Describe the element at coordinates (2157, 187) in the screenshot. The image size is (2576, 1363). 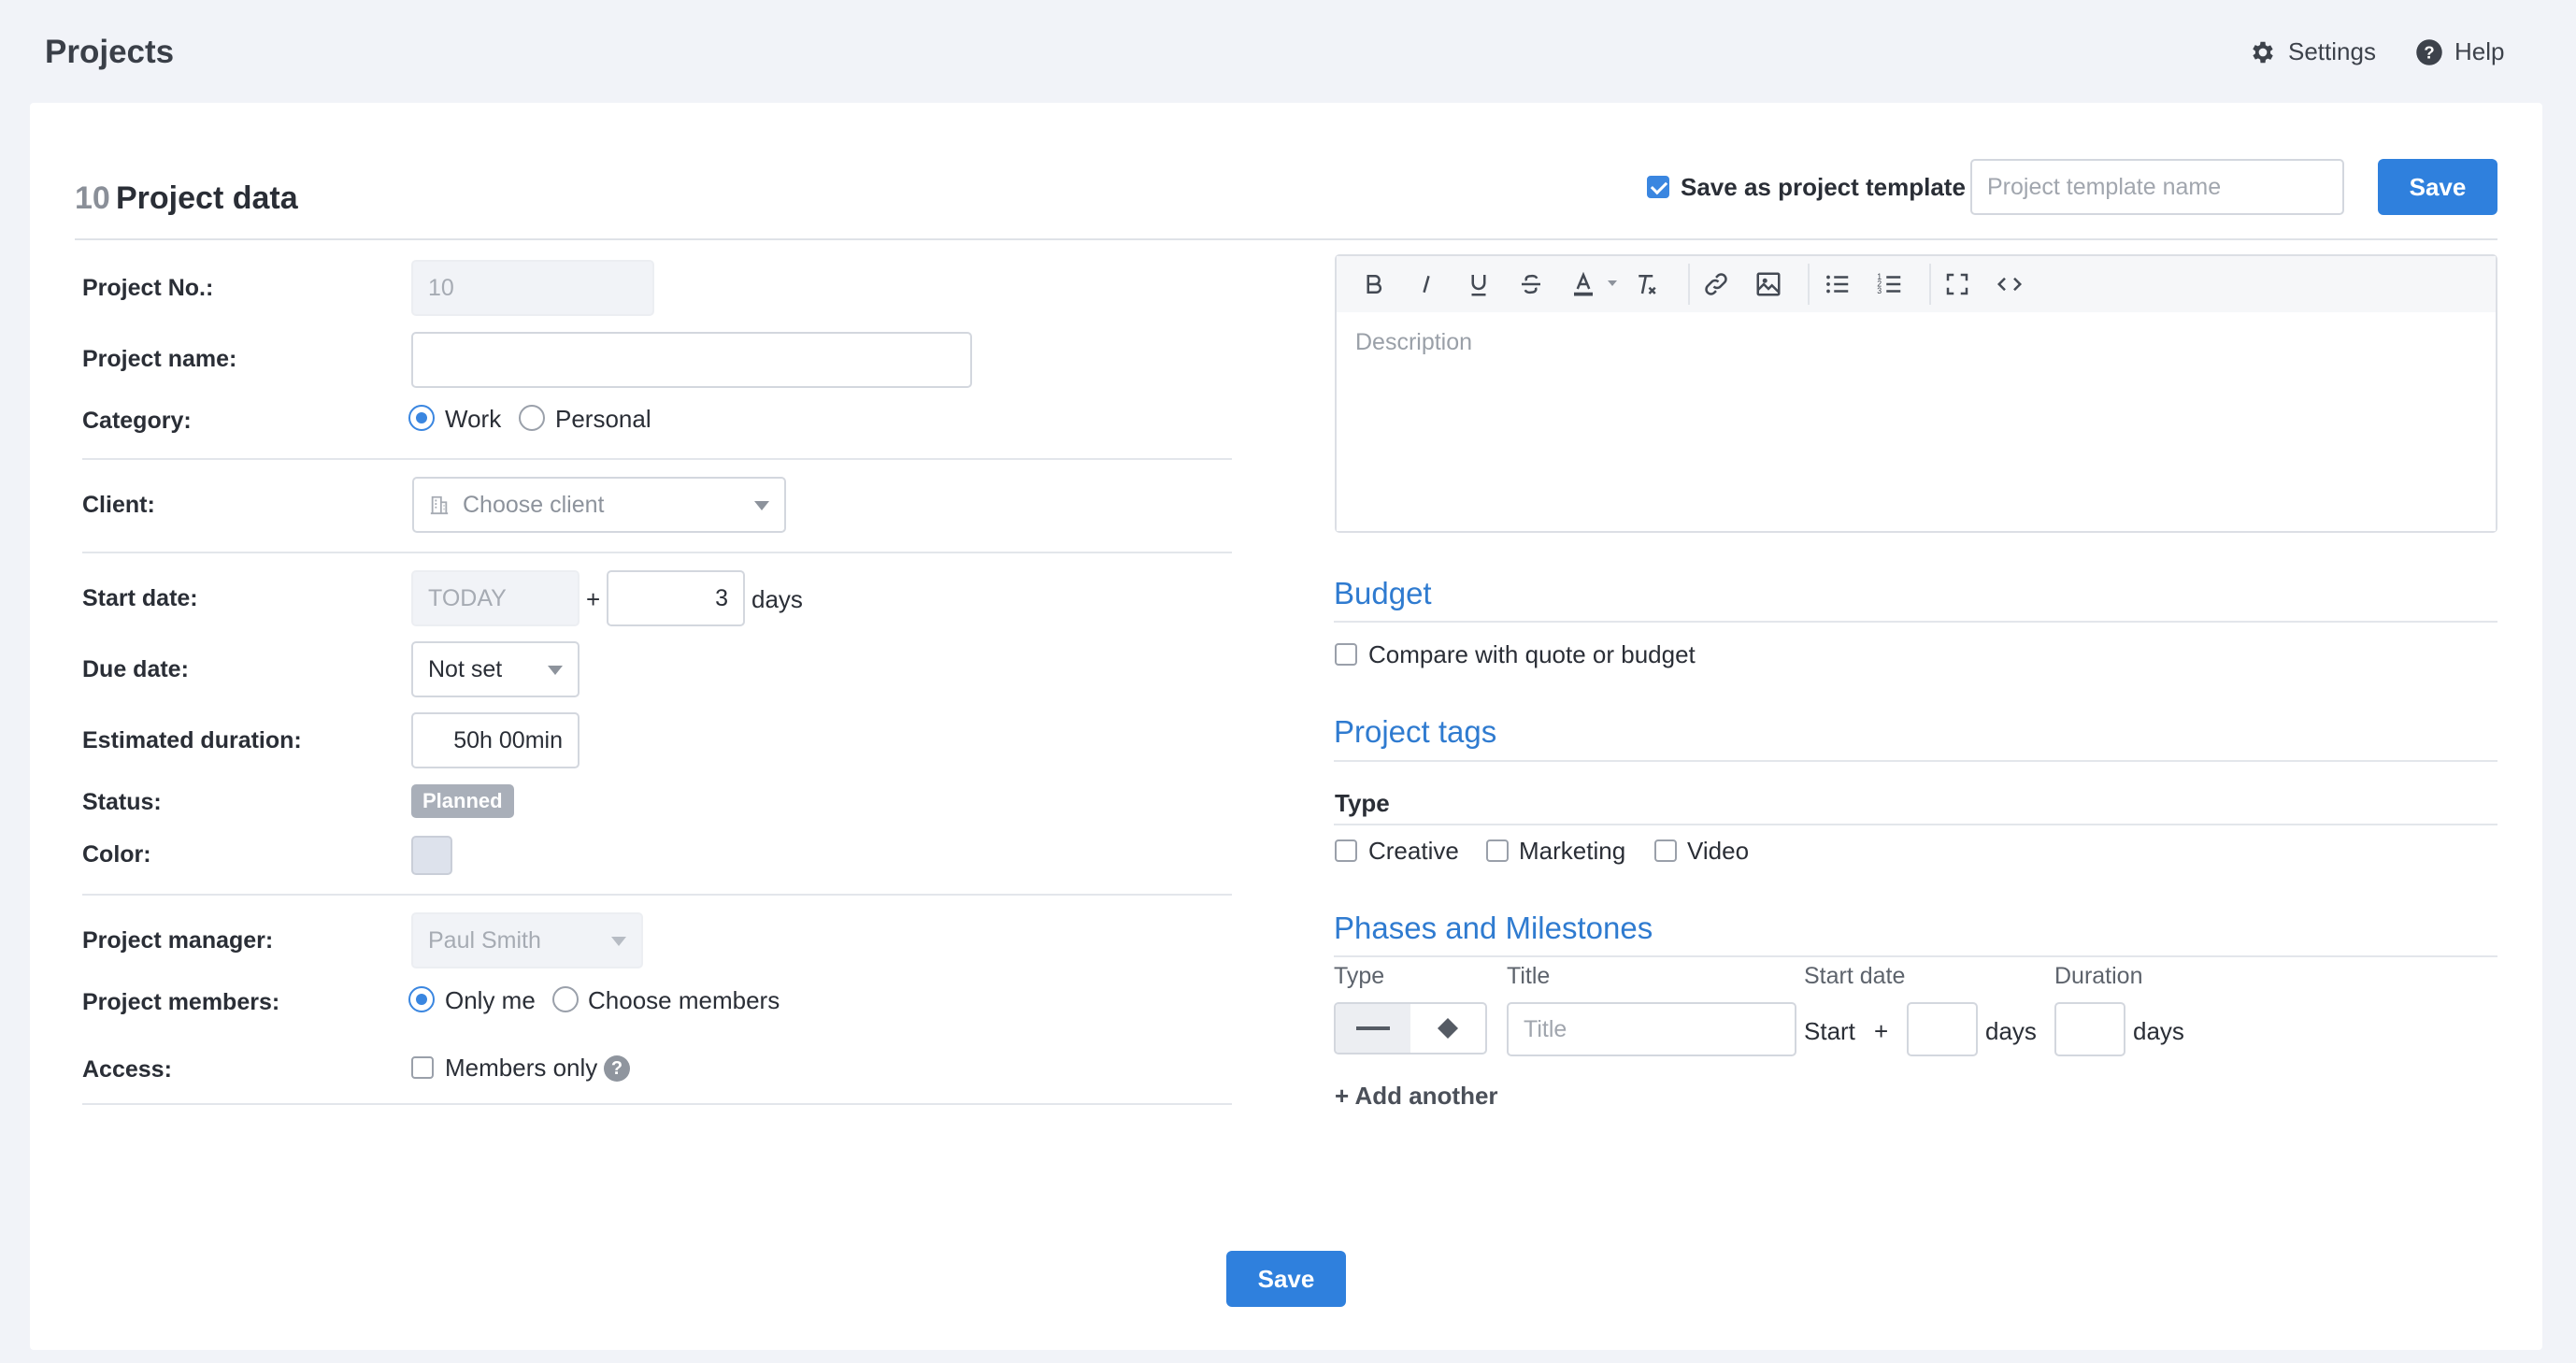
I see `template-name-input` at that location.